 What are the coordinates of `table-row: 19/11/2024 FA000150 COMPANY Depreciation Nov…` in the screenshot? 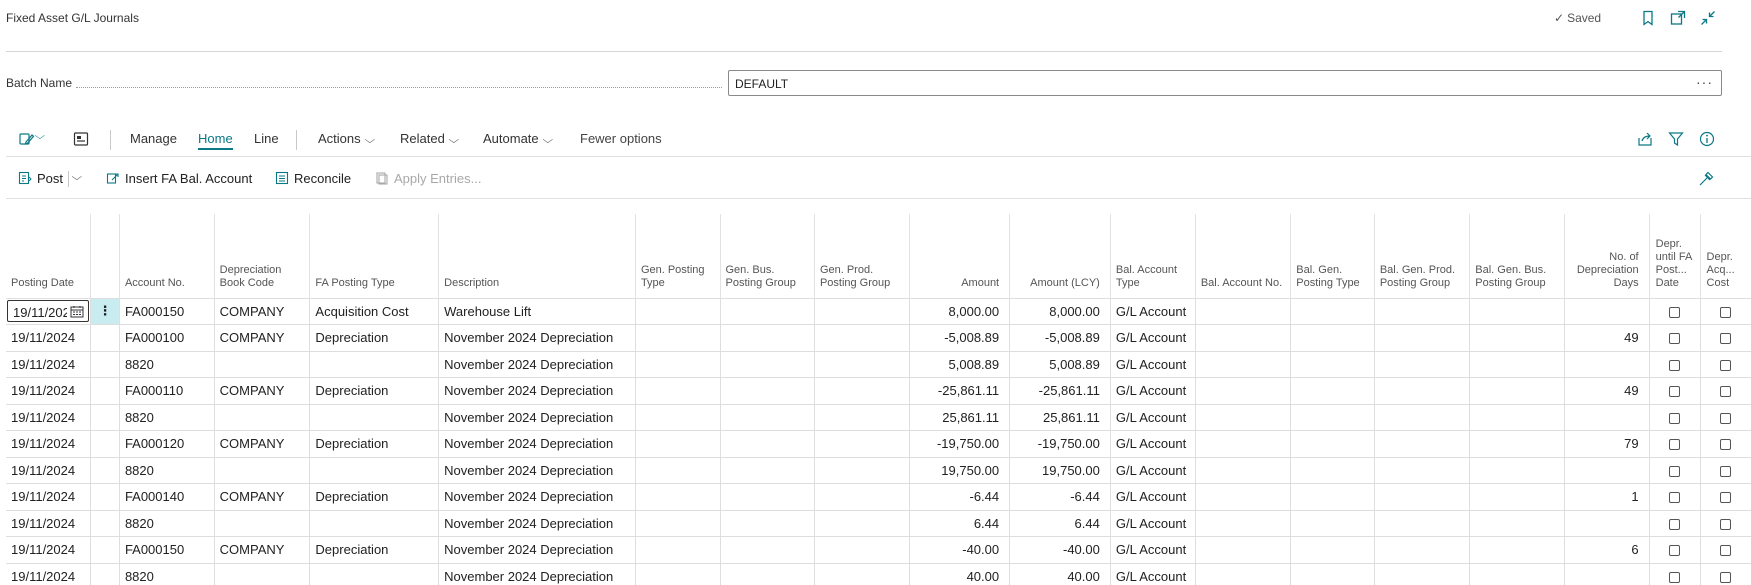 It's located at (878, 549).